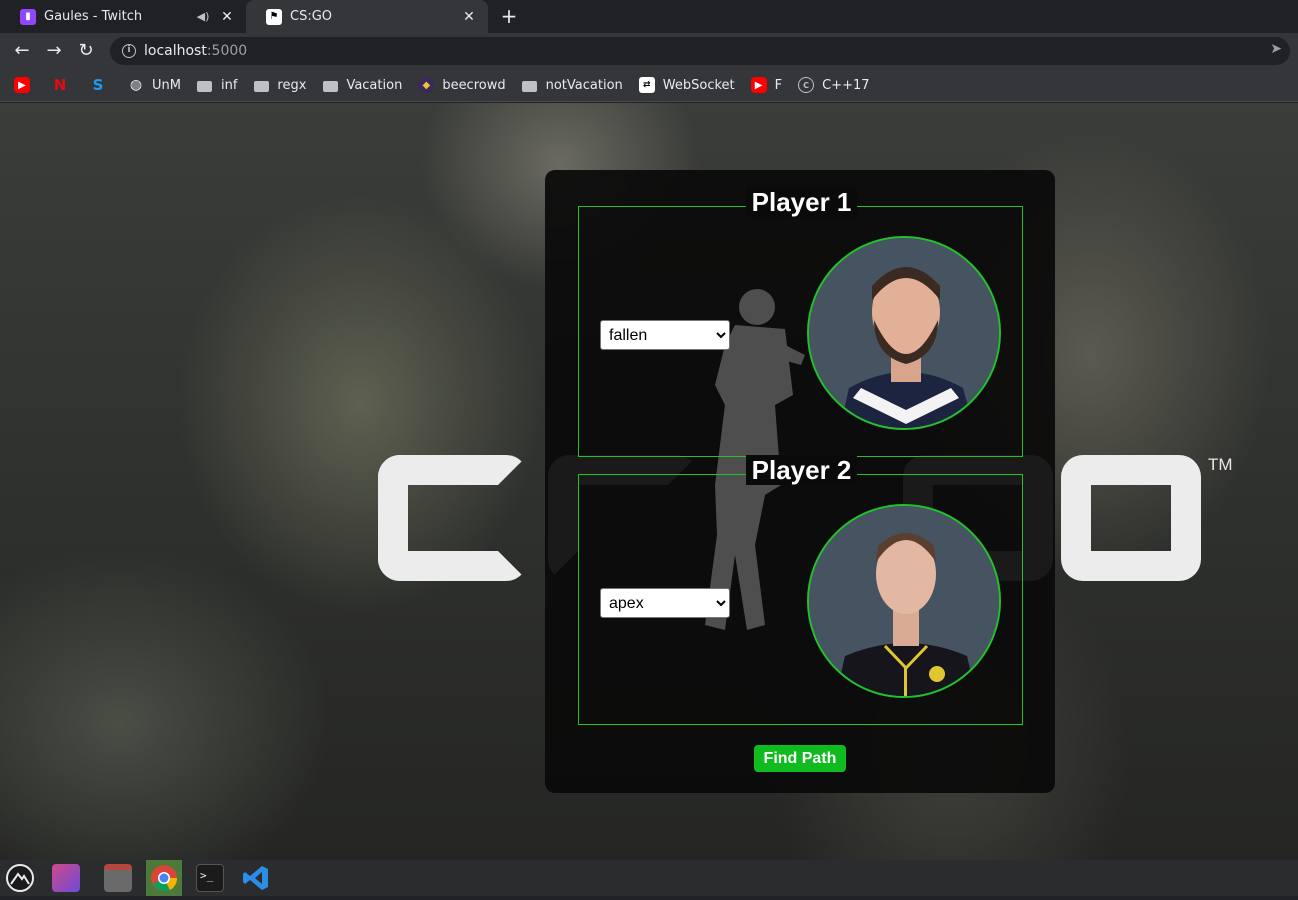 The image size is (1298, 900). I want to click on netflix-icon: N, so click(60, 85).